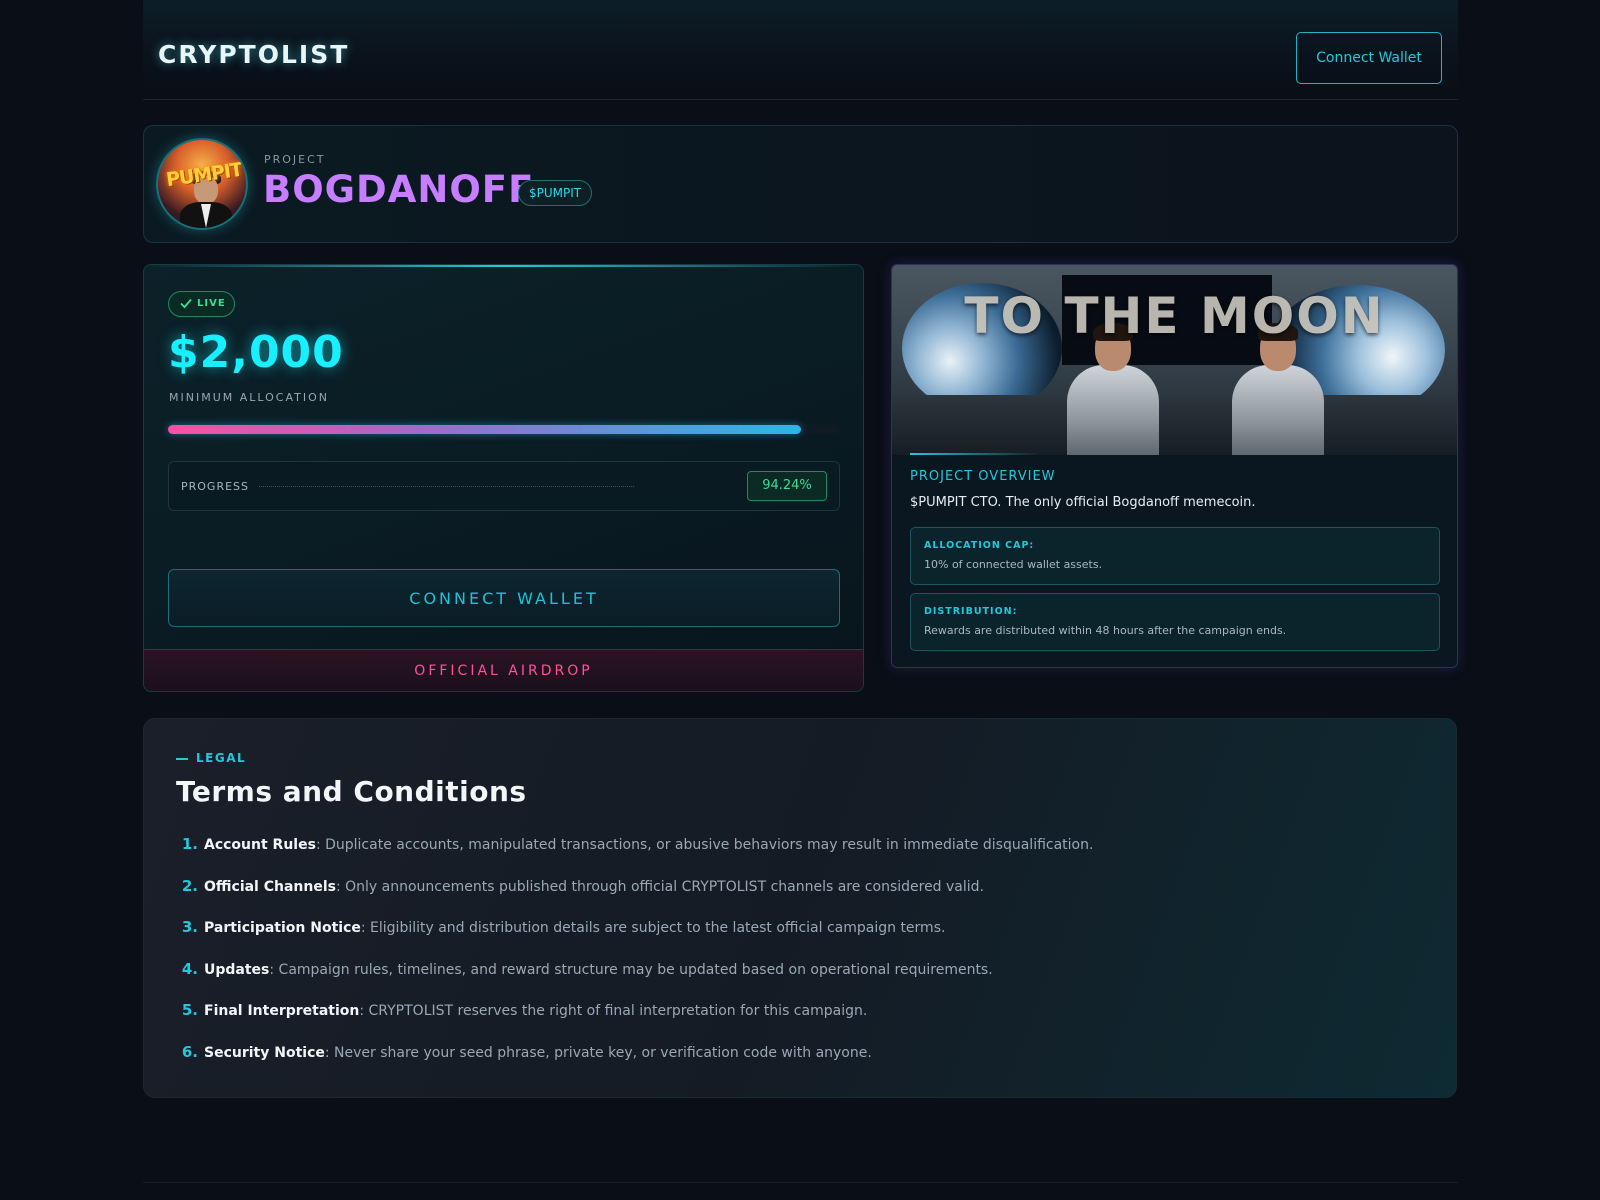  What do you see at coordinates (971, 611) in the screenshot?
I see `distribution-label: DISTRIBUTION:` at bounding box center [971, 611].